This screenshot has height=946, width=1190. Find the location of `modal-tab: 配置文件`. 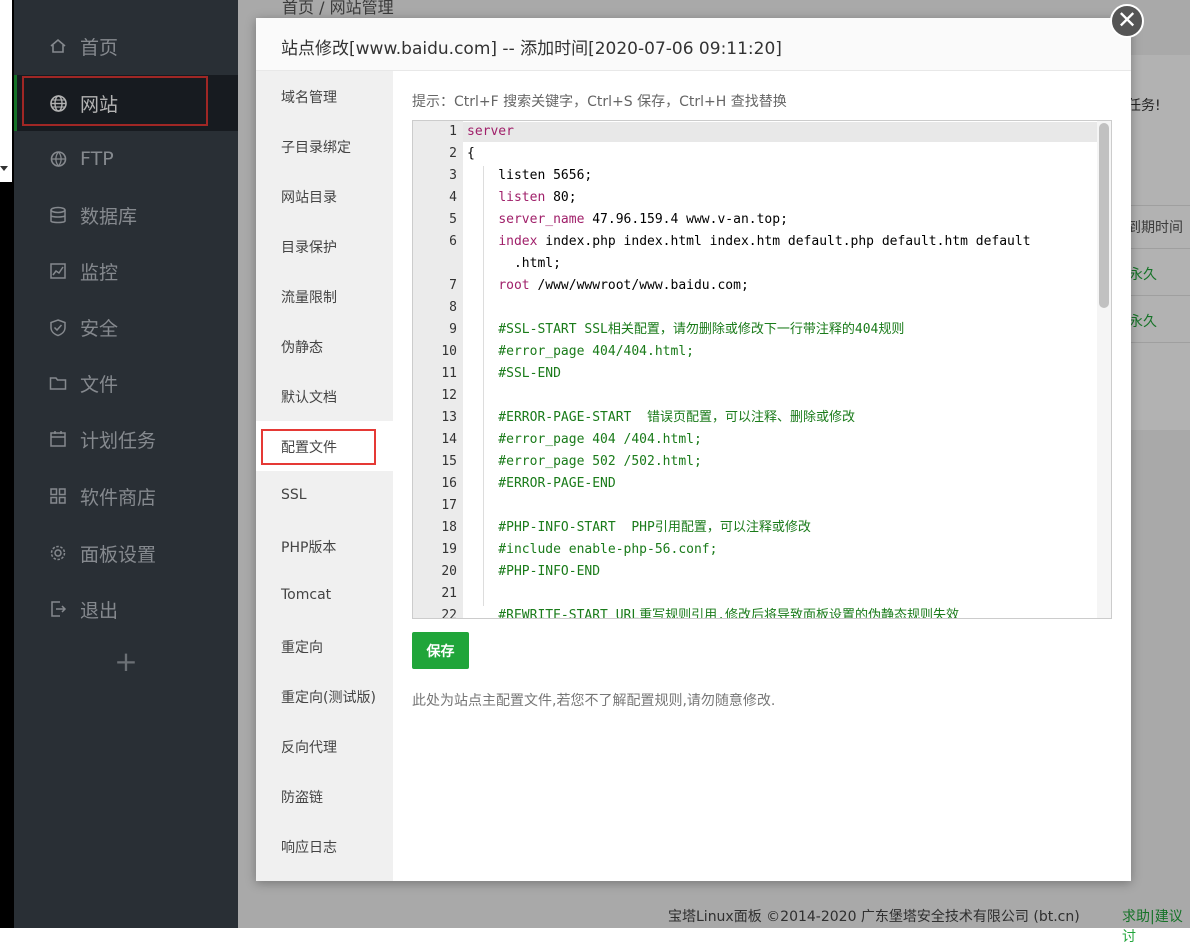

modal-tab: 配置文件 is located at coordinates (324, 446).